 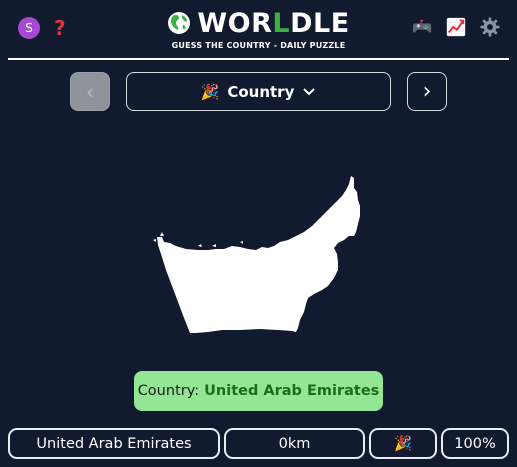 What do you see at coordinates (320, 23) in the screenshot?
I see `logo-text-part2: DLE` at bounding box center [320, 23].